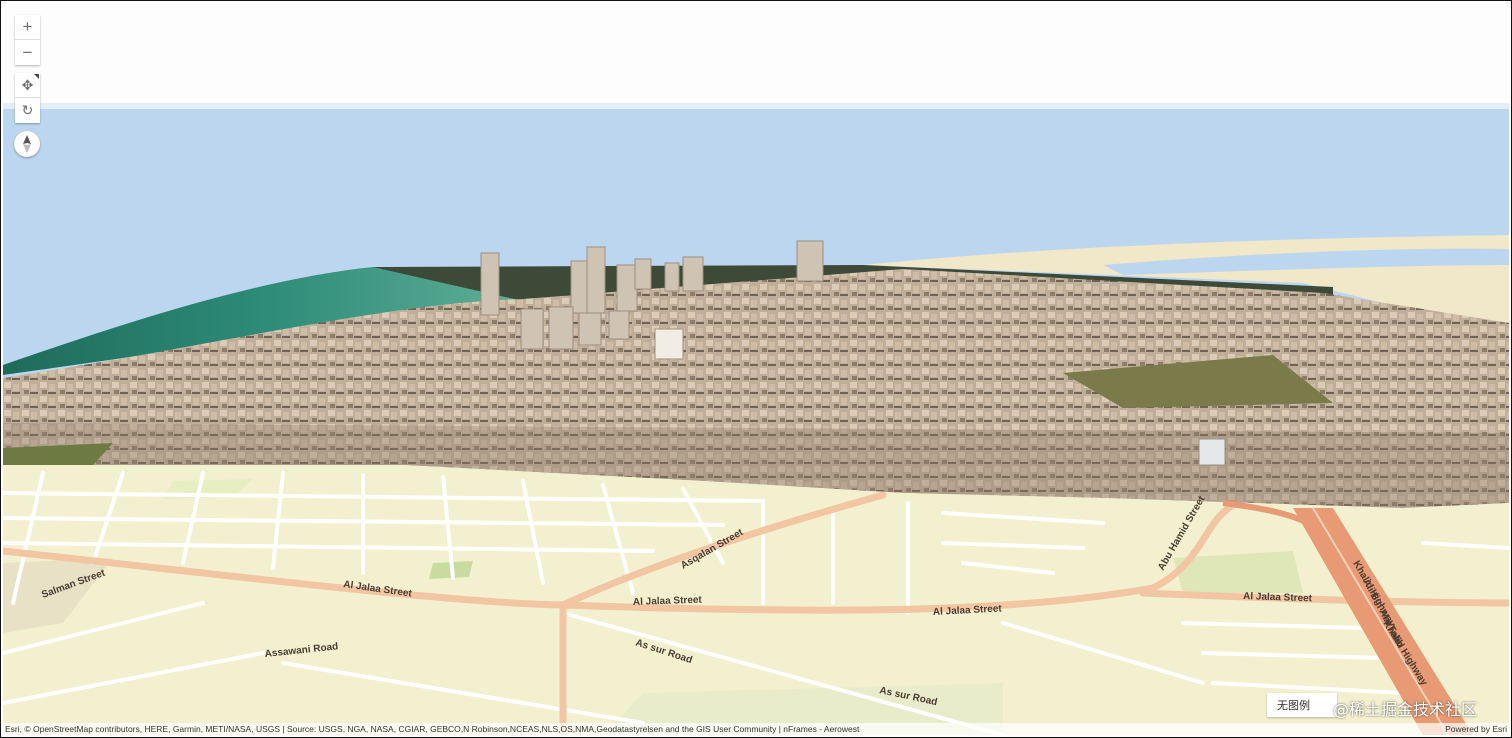 The image size is (1512, 738). I want to click on plus-icon: +, so click(27, 26).